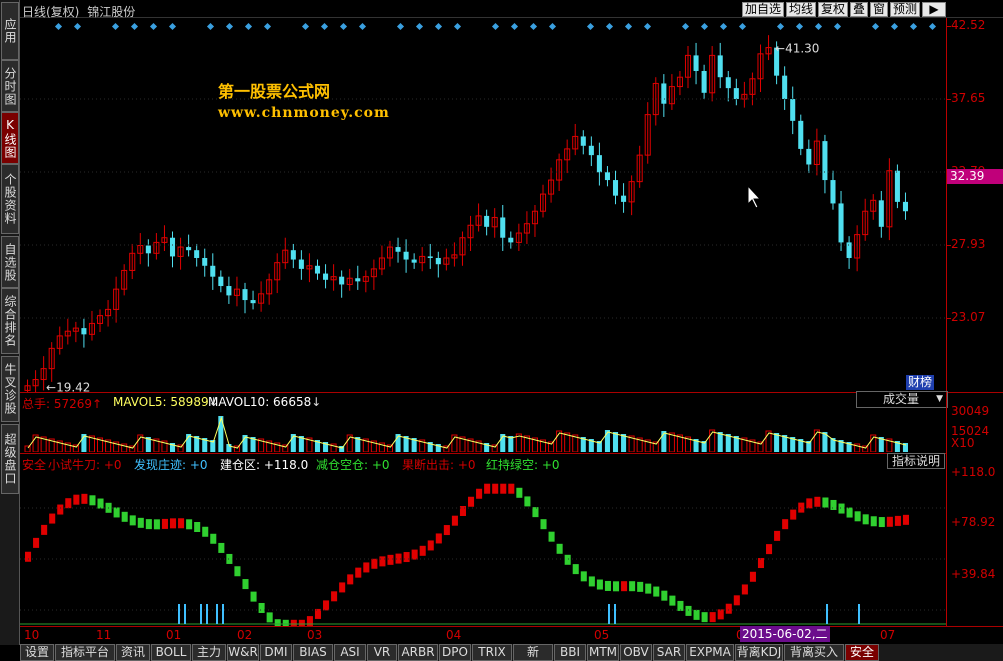 The height and width of the screenshot is (661, 1003). I want to click on bottom-tab-3: BOLL, so click(171, 652).